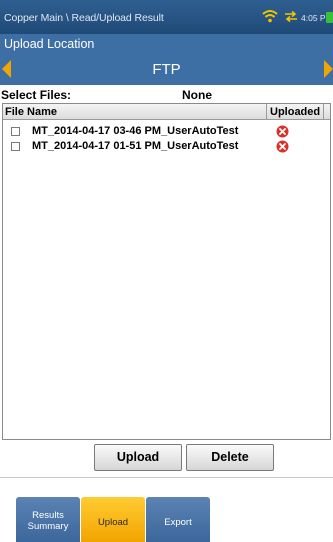 This screenshot has height=542, width=333. Describe the element at coordinates (113, 519) in the screenshot. I see `tab-upload: Upload` at that location.